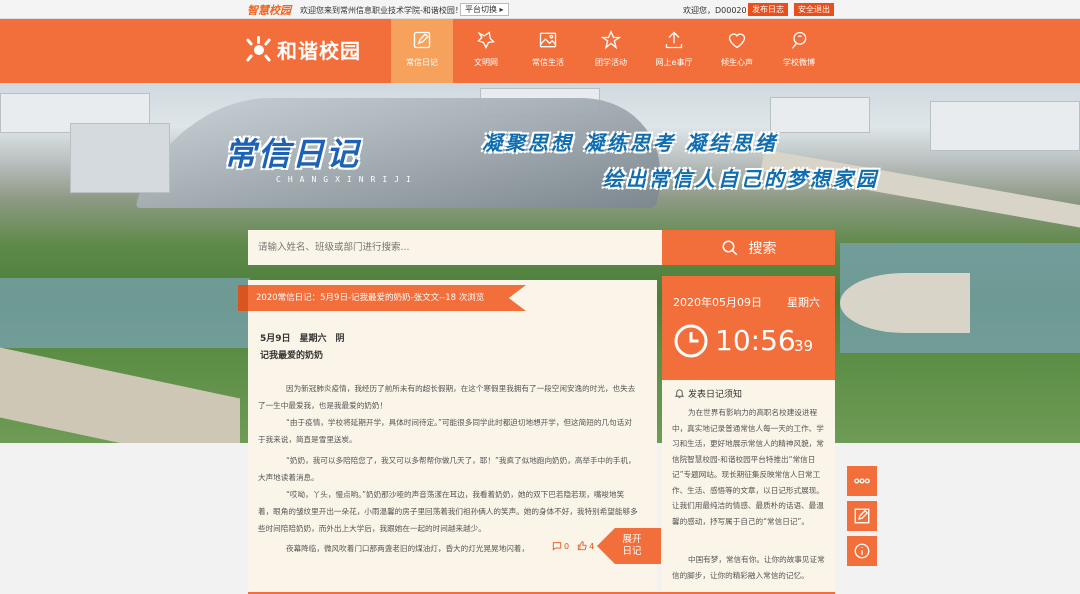 The height and width of the screenshot is (594, 1080). I want to click on changxin-diary-logo: 常信日记 CHANGXINRIJI, so click(321, 156).